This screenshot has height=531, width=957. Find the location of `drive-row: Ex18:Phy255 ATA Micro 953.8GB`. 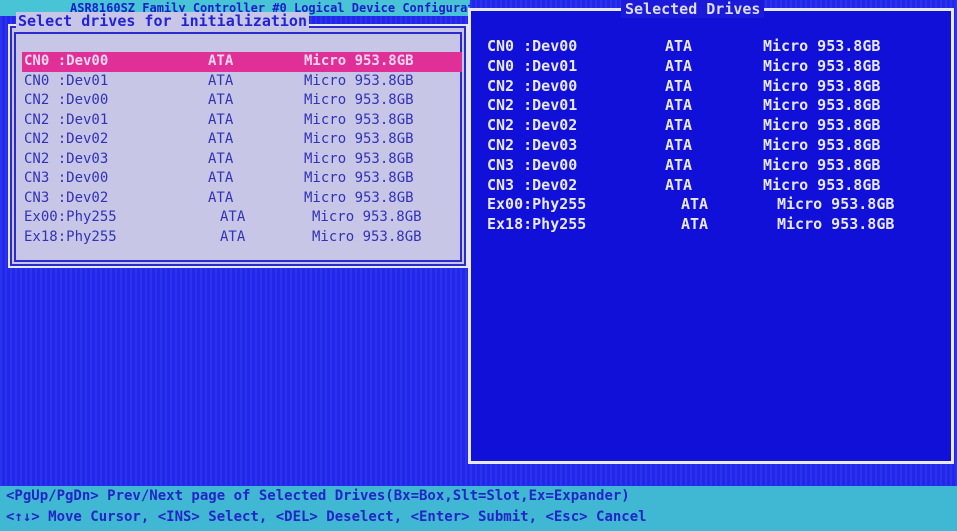

drive-row: Ex18:Phy255 ATA Micro 953.8GB is located at coordinates (242, 238).